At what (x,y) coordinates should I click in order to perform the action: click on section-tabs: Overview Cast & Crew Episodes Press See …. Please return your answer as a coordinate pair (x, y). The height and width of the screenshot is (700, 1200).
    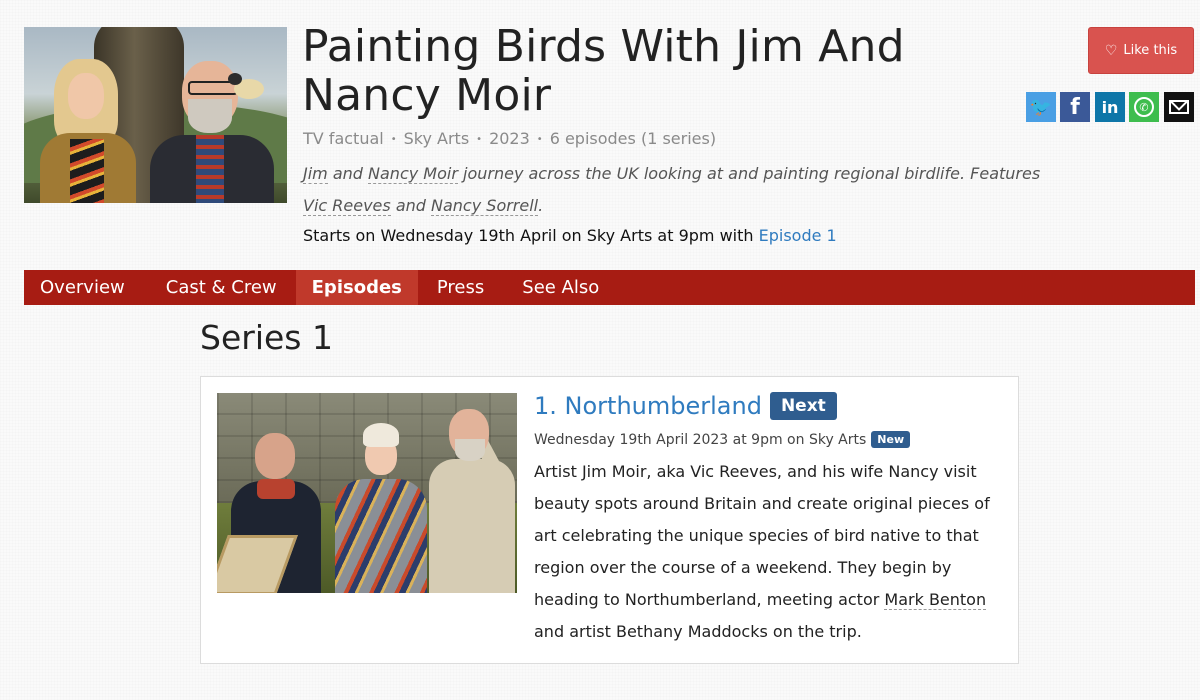
    Looking at the image, I should click on (609, 287).